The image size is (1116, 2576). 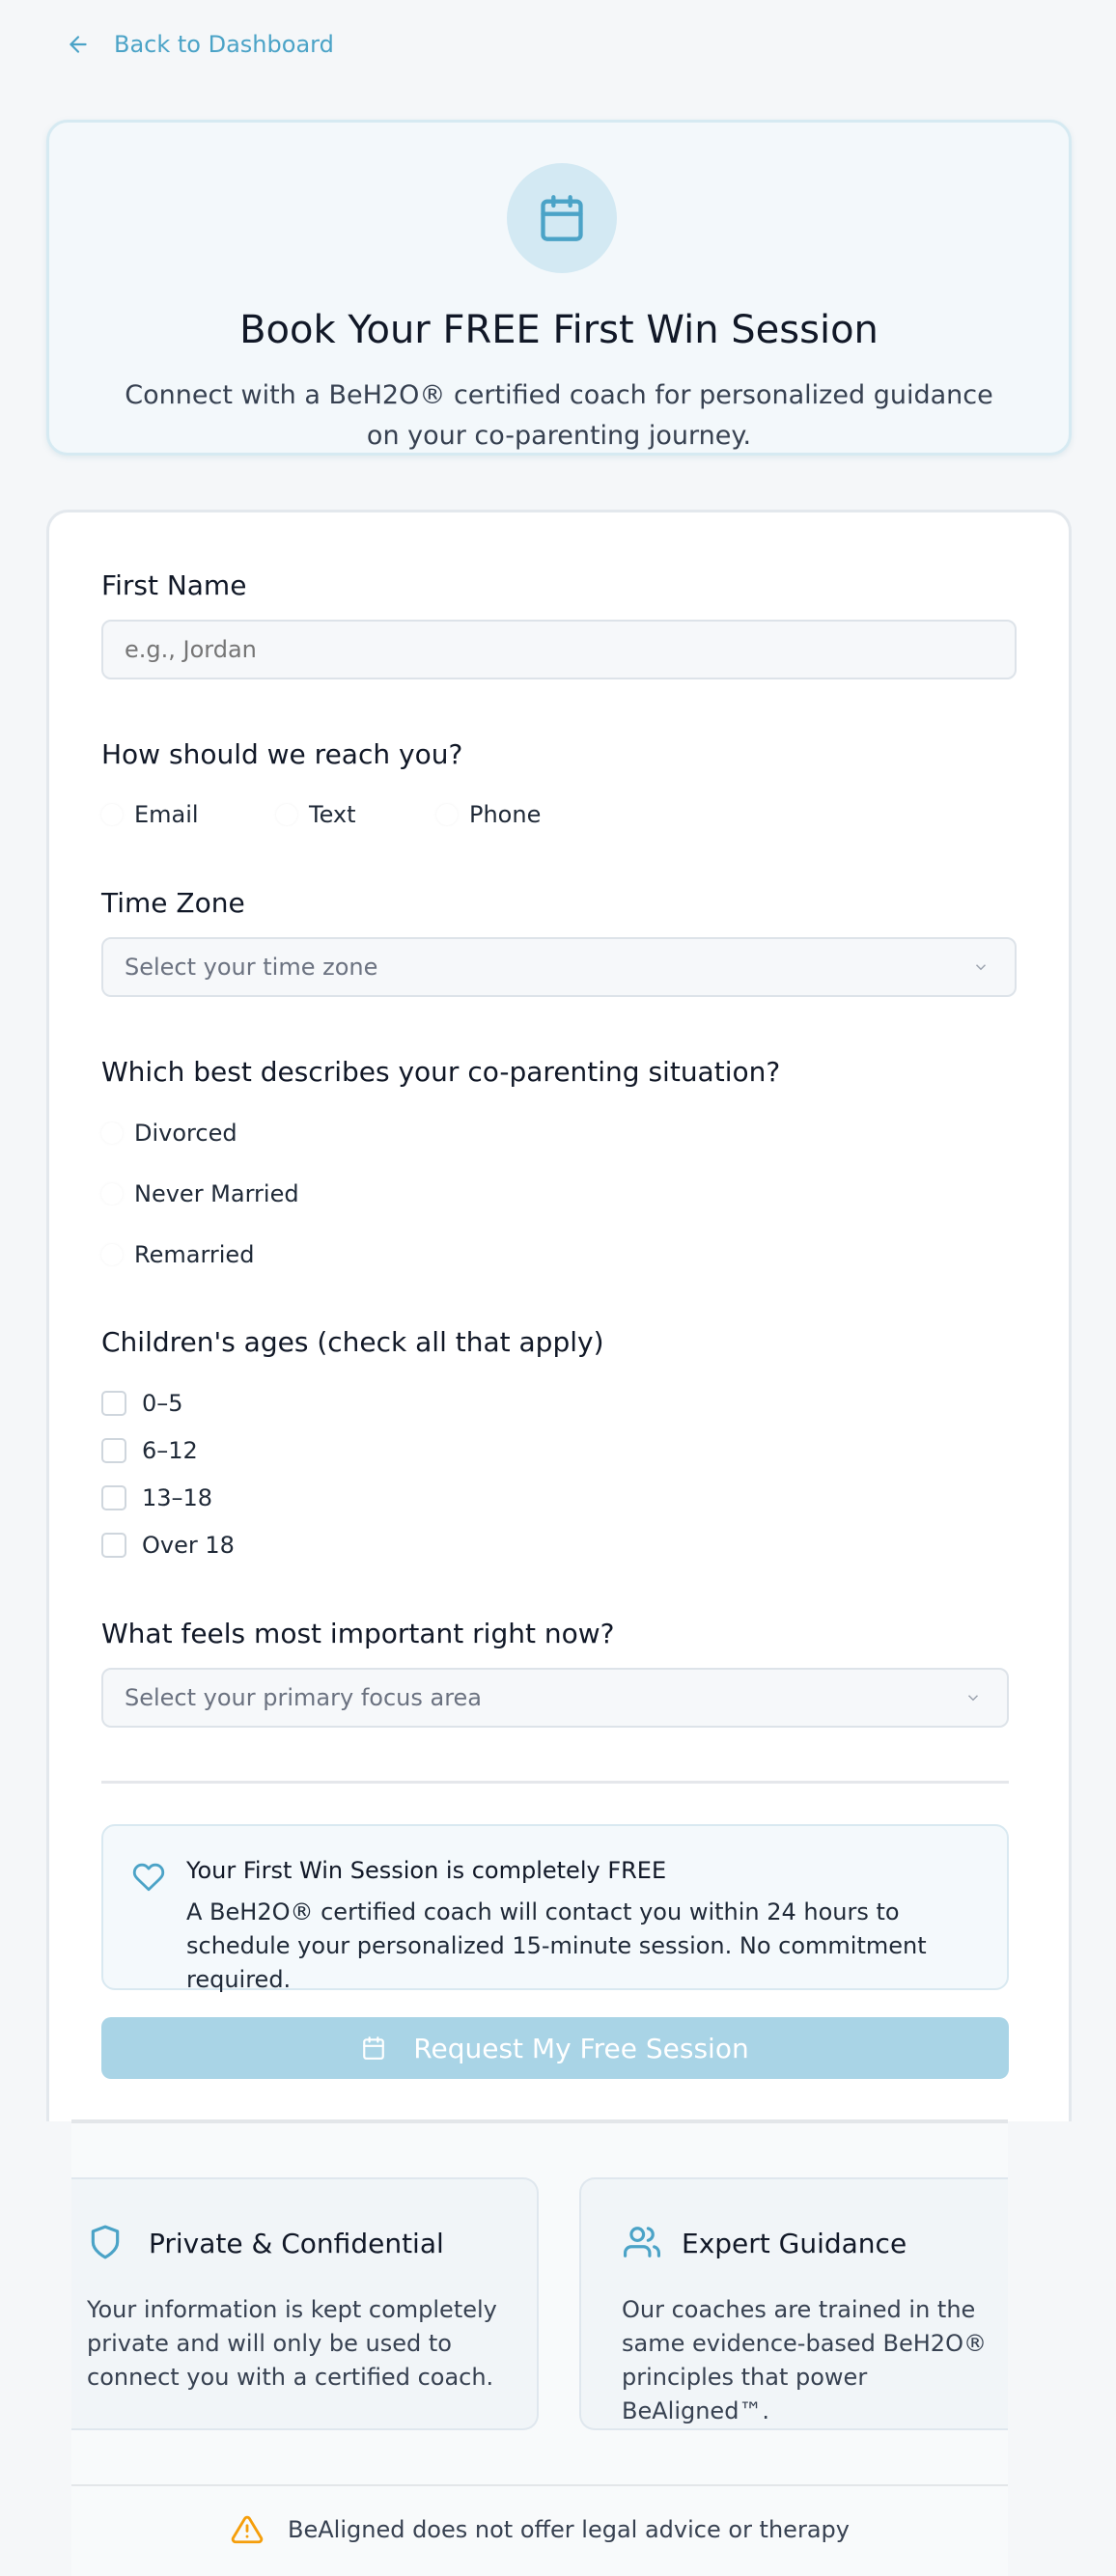 I want to click on time-zone-placeholder: Select your time zone, so click(x=251, y=967).